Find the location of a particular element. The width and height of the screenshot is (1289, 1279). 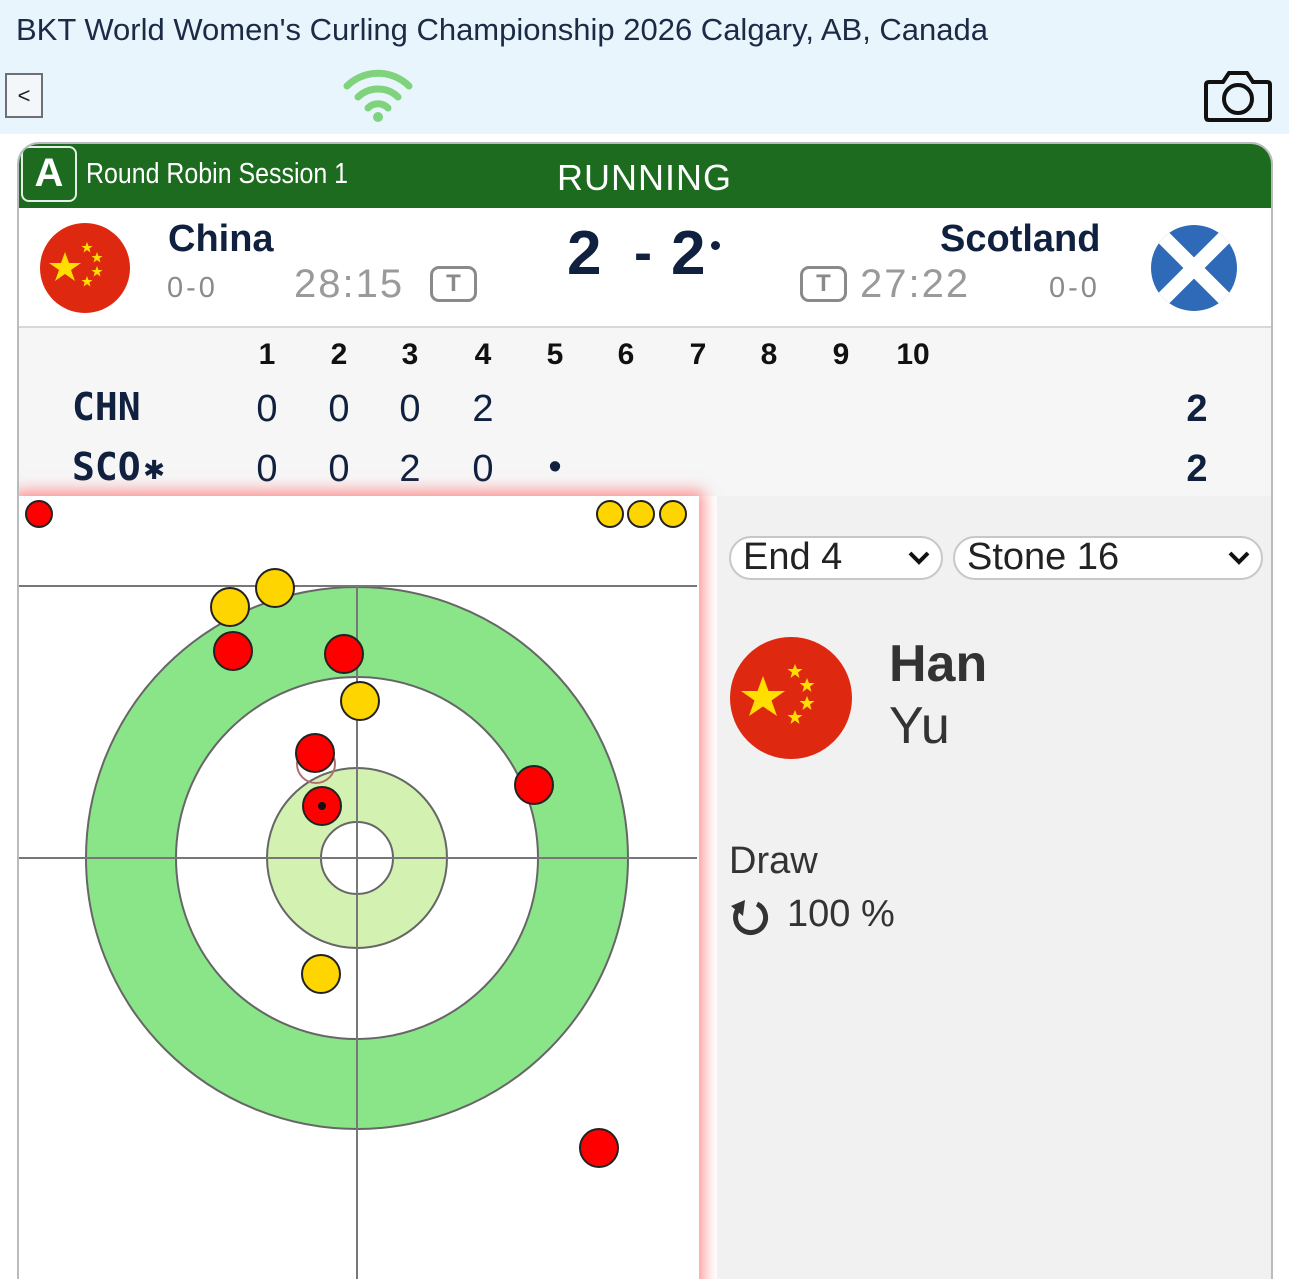

end-number: 1 is located at coordinates (267, 354).